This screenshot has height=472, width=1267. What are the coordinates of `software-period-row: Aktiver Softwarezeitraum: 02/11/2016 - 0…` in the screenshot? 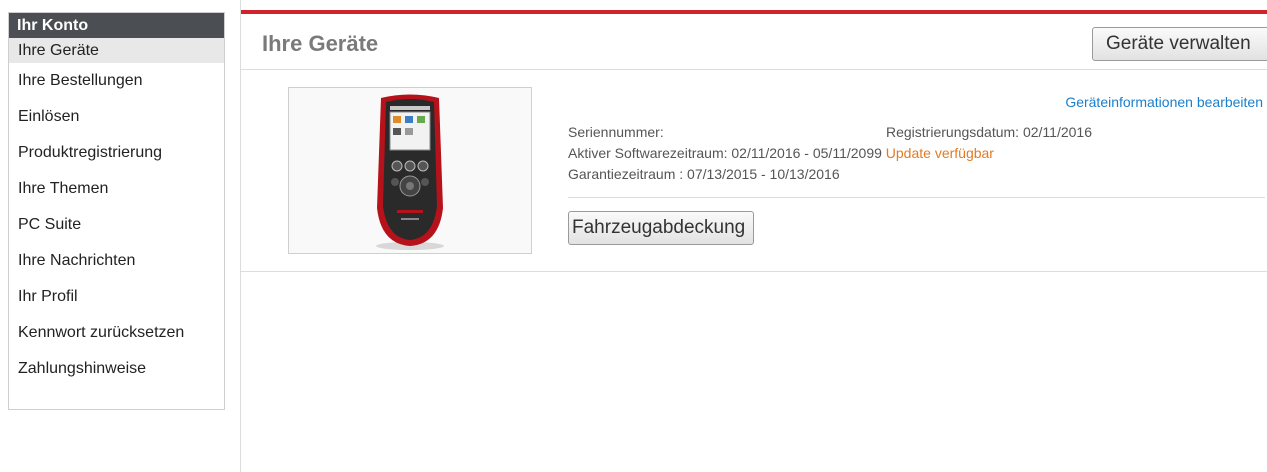 It's located at (781, 153).